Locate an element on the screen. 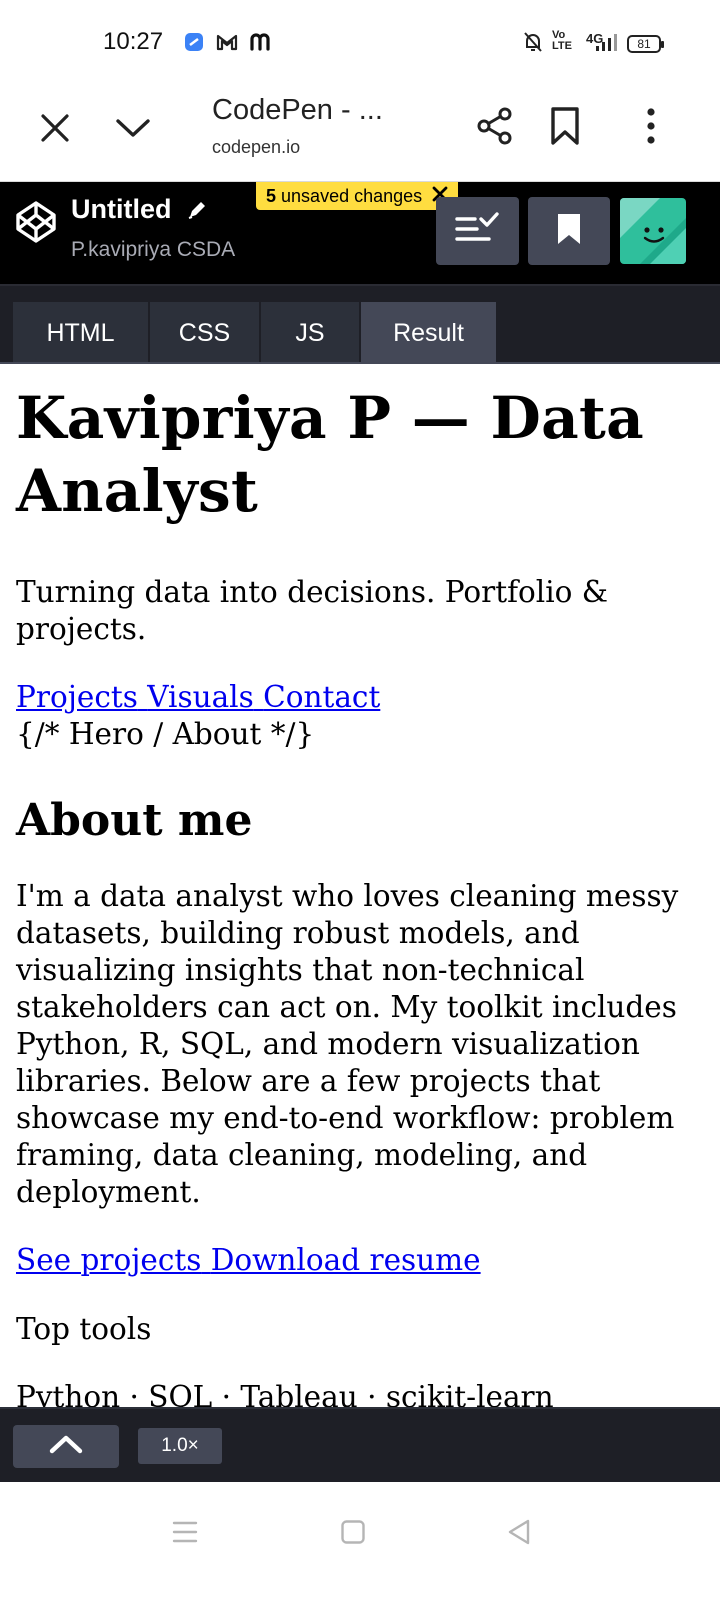  cta-separator is located at coordinates (205, 1260).